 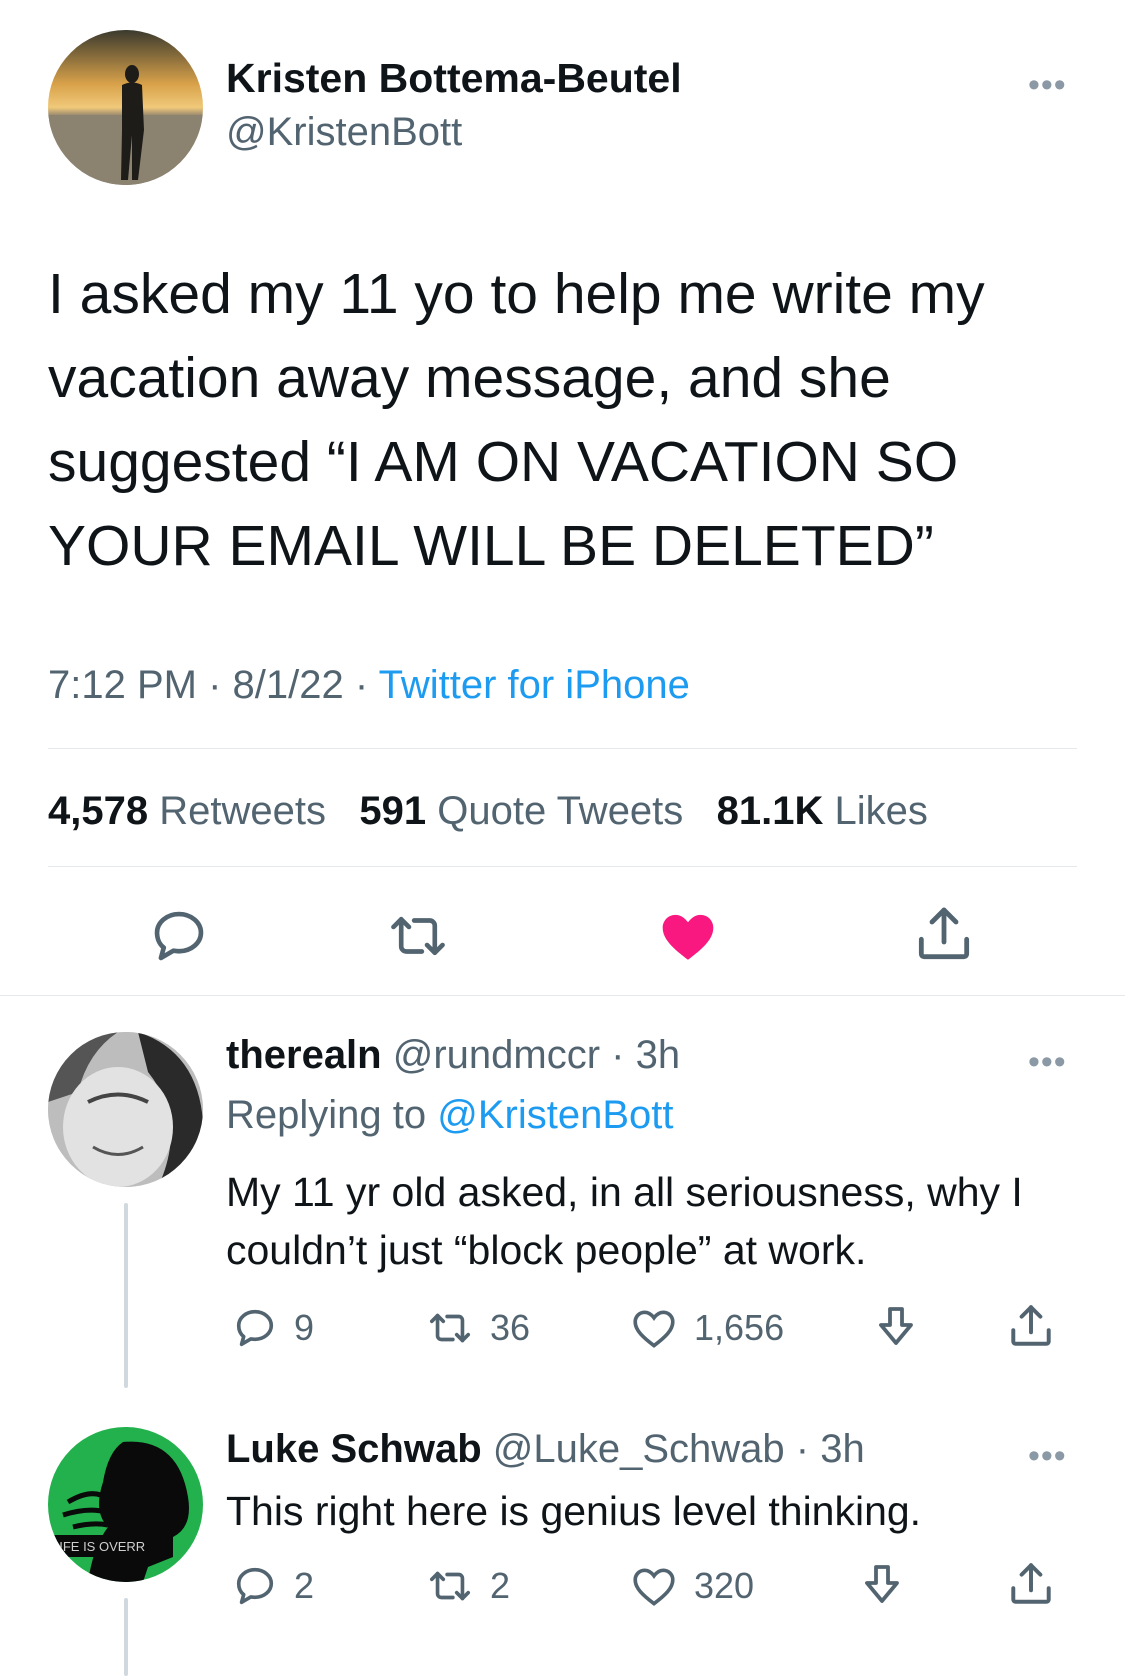 What do you see at coordinates (560, 811) in the screenshot?
I see `quotes-label: Quote Tweets` at bounding box center [560, 811].